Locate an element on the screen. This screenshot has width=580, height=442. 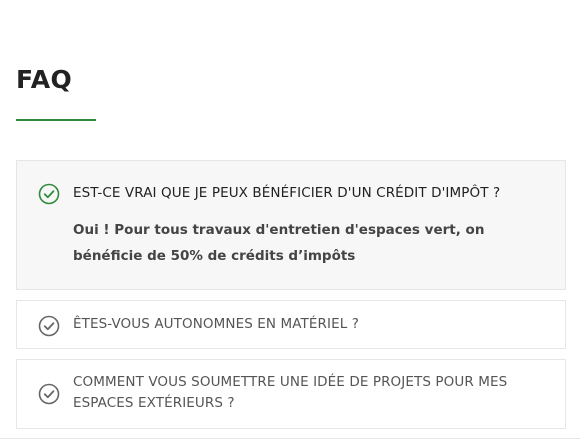
faq-item-equipment: ÊTES-VOUS AUTONOMNES EN MATÉRIEL ? is located at coordinates (291, 324).